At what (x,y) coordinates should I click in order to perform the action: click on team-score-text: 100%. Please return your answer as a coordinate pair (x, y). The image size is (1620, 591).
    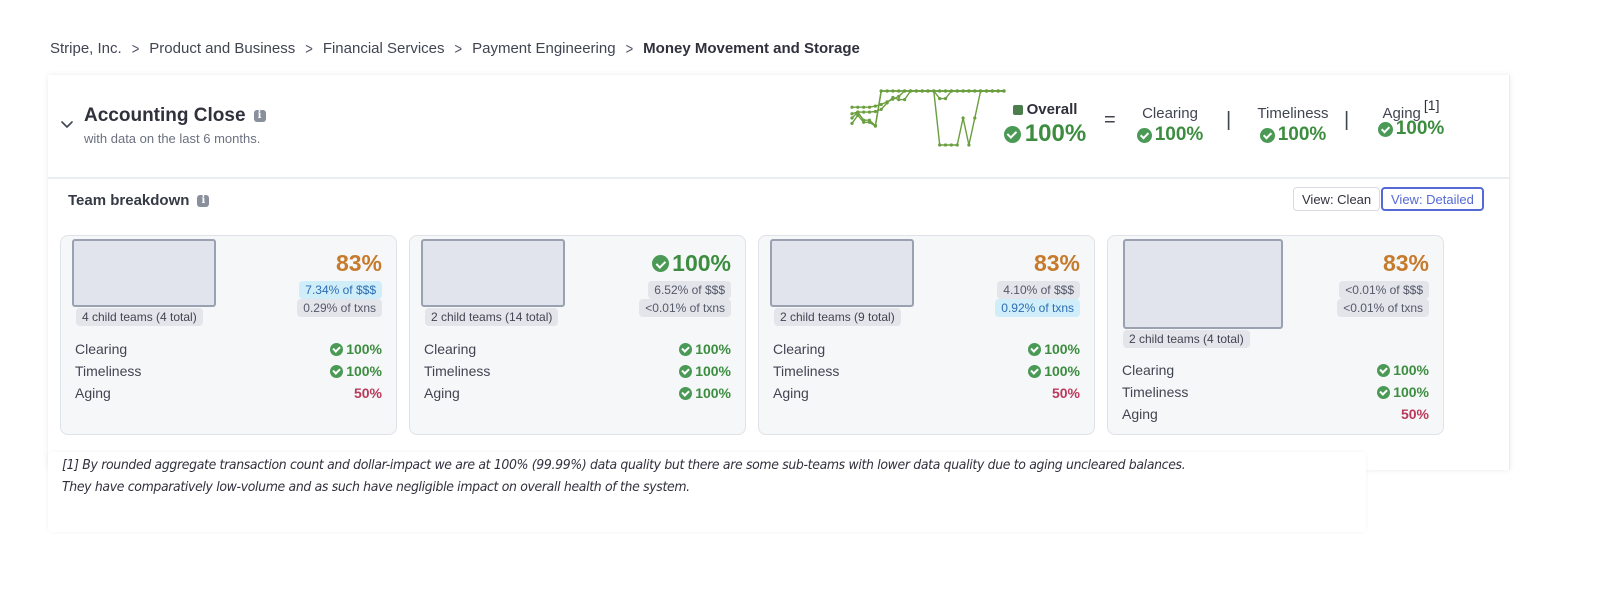
    Looking at the image, I should click on (701, 263).